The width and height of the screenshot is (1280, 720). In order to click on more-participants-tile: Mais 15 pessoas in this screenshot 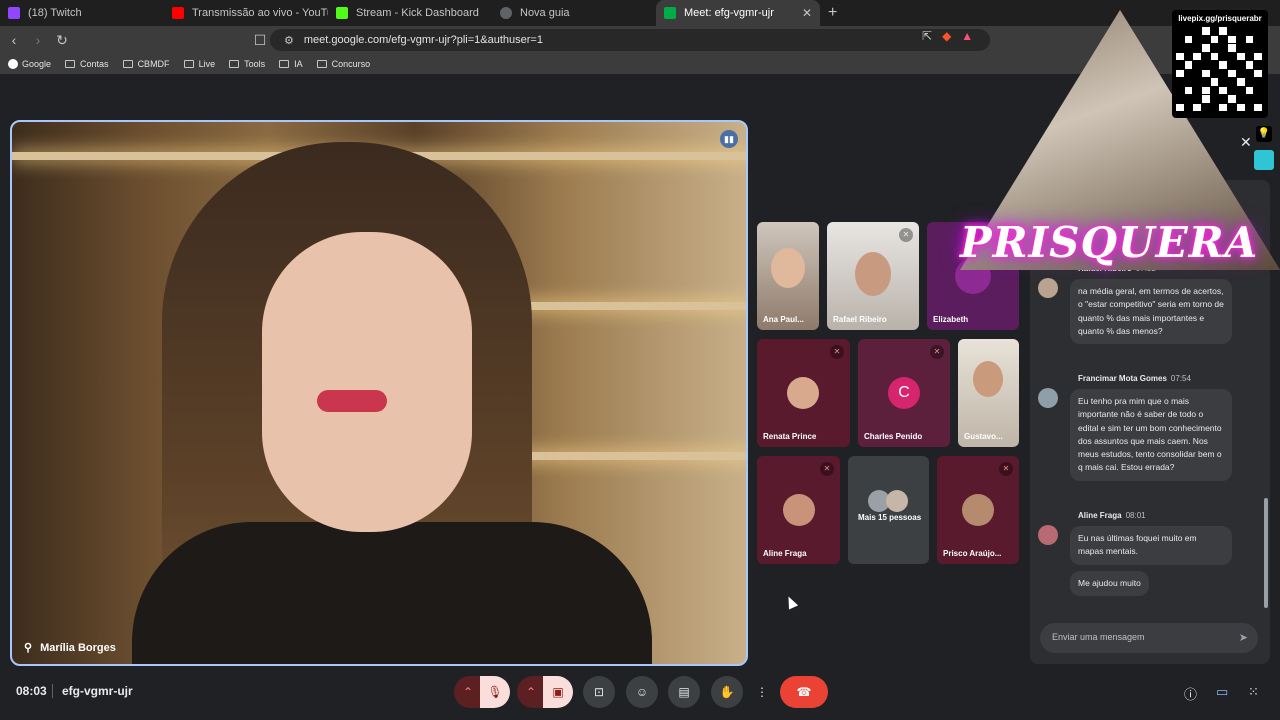, I will do `click(888, 510)`.